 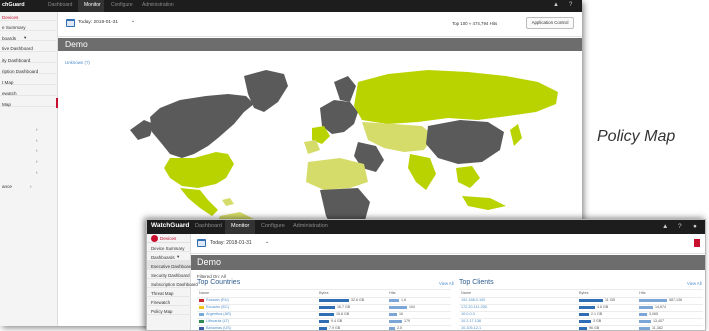 What do you see at coordinates (465, 142) in the screenshot?
I see `map-china` at bounding box center [465, 142].